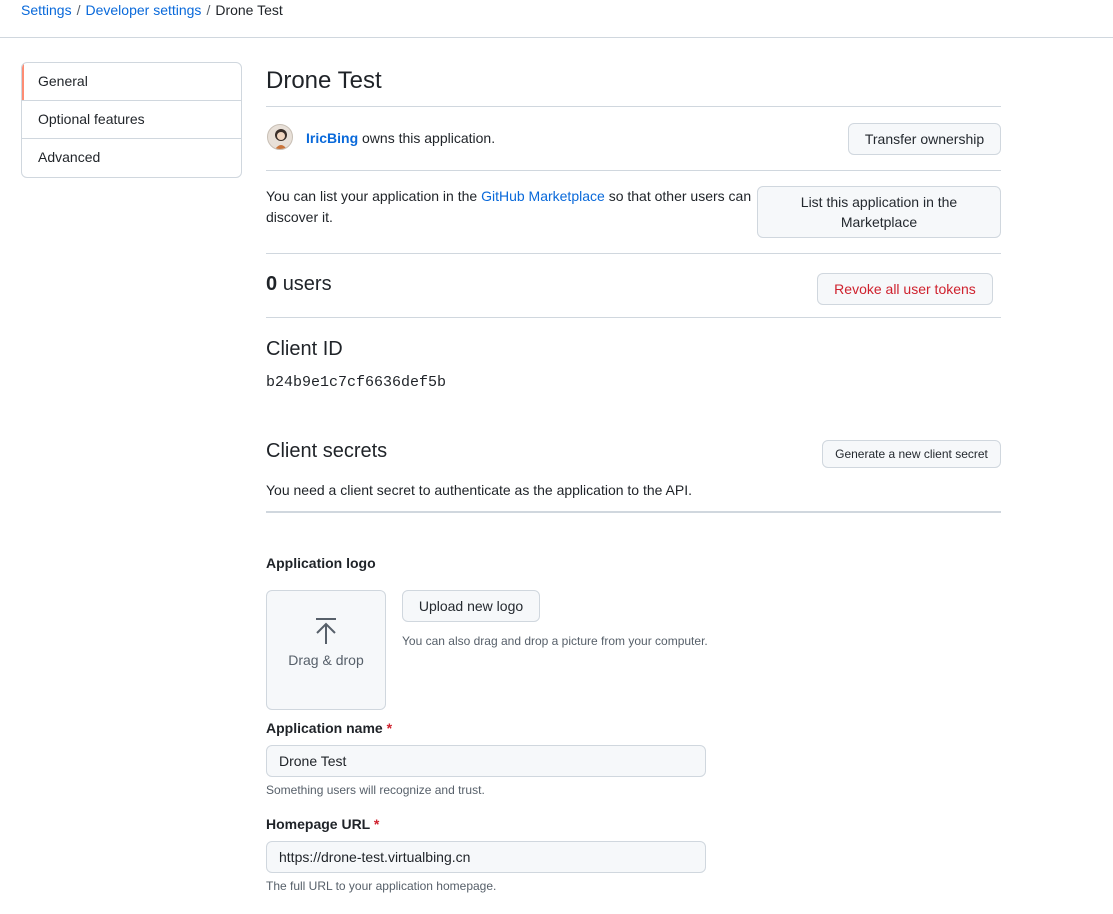 This screenshot has height=914, width=1113. I want to click on application-name-label: Application name *, so click(329, 728).